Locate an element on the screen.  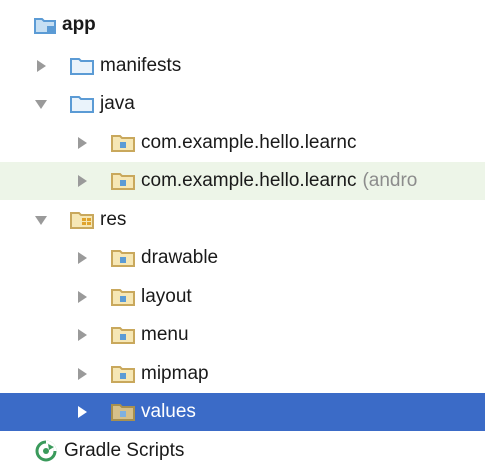
tree-node-label: app is located at coordinates (79, 24).